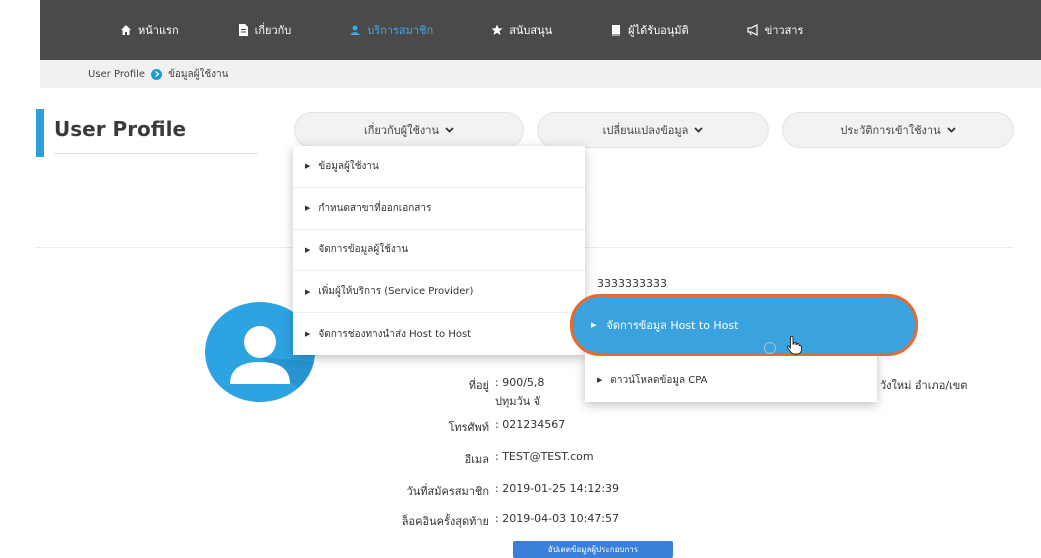 The width and height of the screenshot is (1041, 558). What do you see at coordinates (439, 167) in the screenshot?
I see `dropdown-item-user-info: ▶ ข้อมูลผู้ใช้งาน` at bounding box center [439, 167].